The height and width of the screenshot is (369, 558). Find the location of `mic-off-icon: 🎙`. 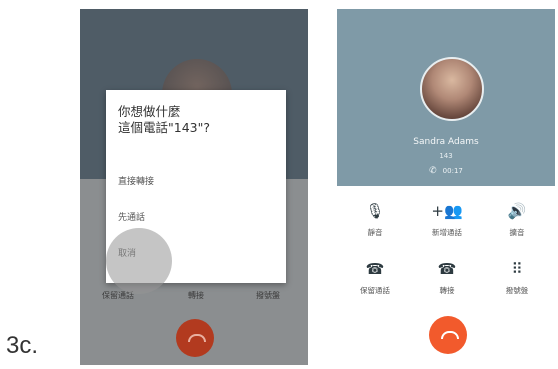

mic-off-icon: 🎙 is located at coordinates (375, 211).